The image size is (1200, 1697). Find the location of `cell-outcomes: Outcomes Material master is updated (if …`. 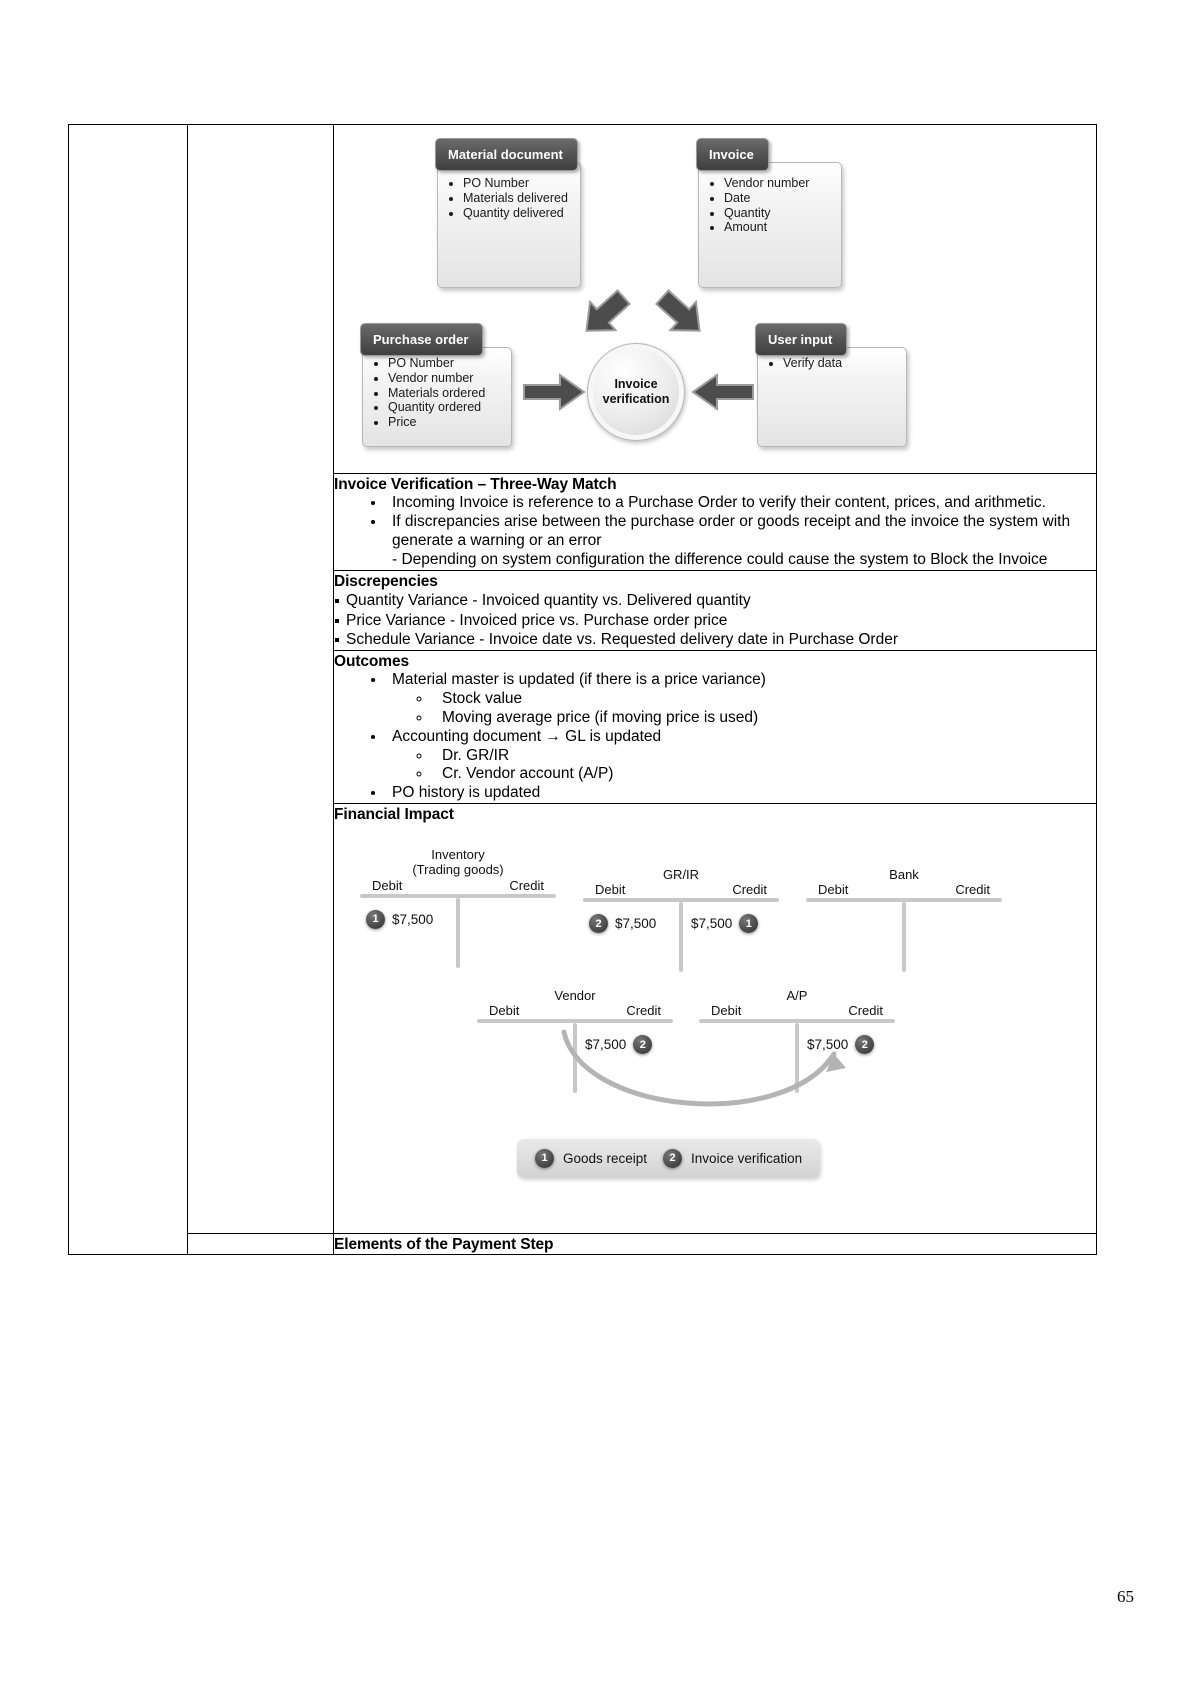

cell-outcomes: Outcomes Material master is updated (if … is located at coordinates (715, 727).